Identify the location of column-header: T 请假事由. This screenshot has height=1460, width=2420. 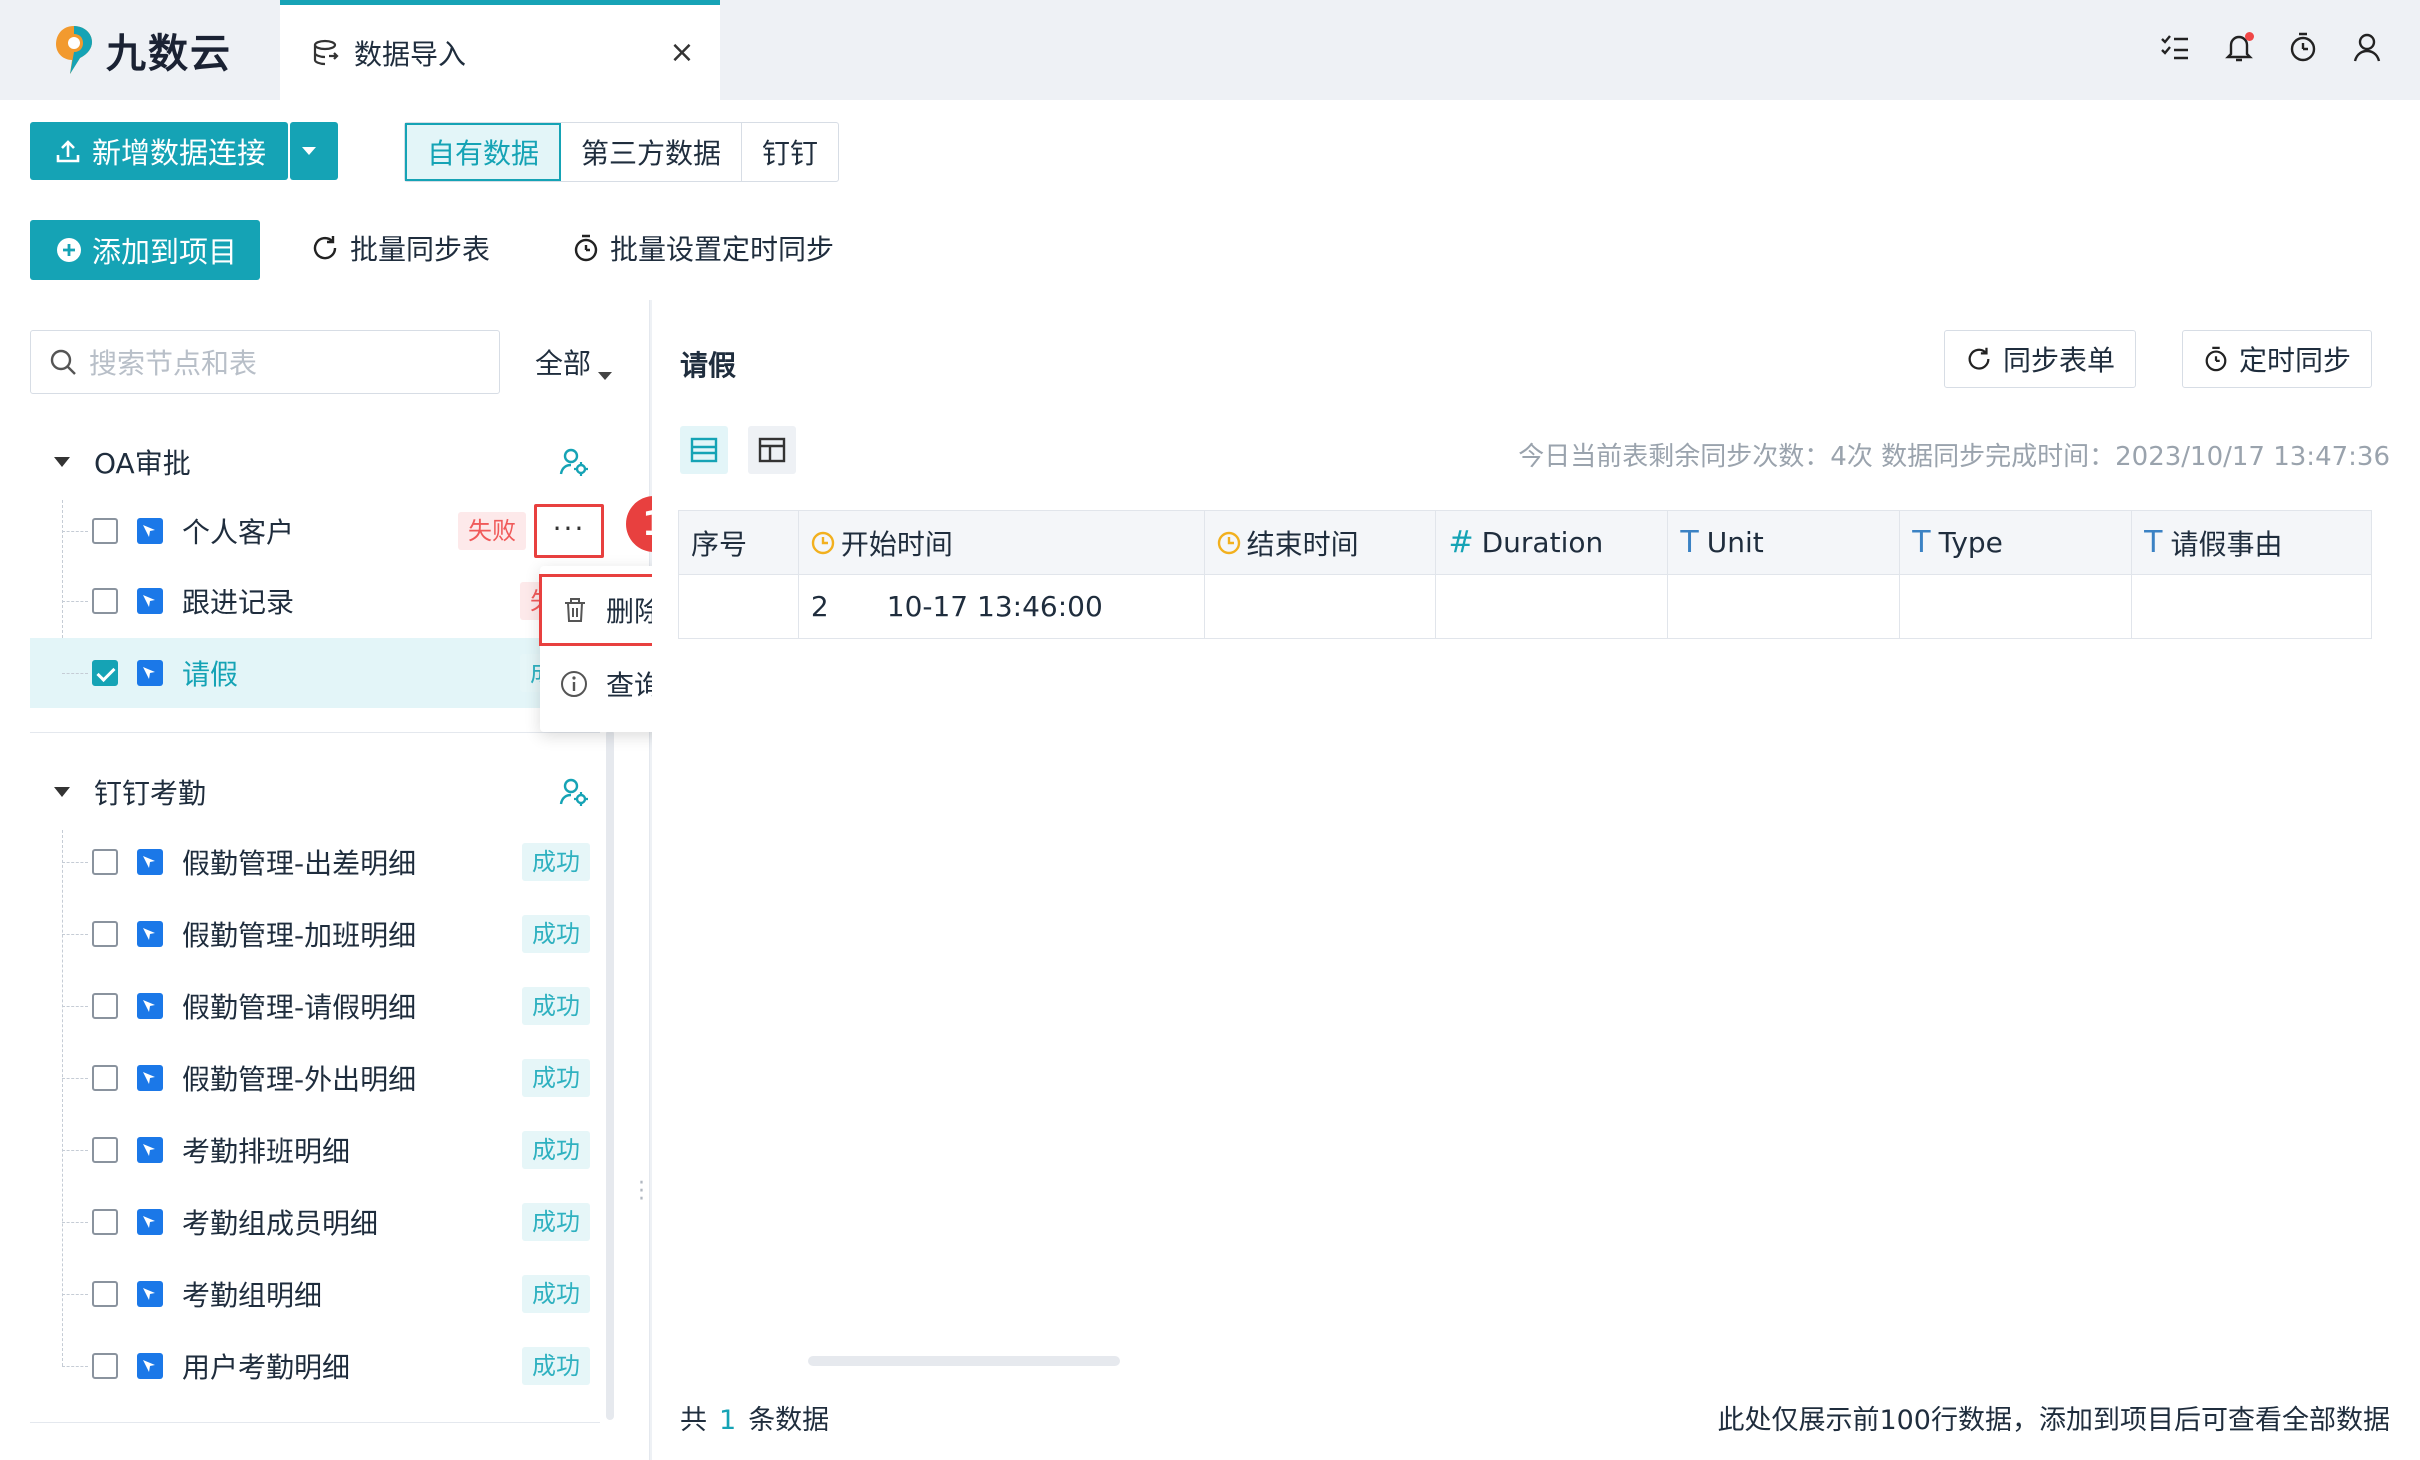
(2251, 542).